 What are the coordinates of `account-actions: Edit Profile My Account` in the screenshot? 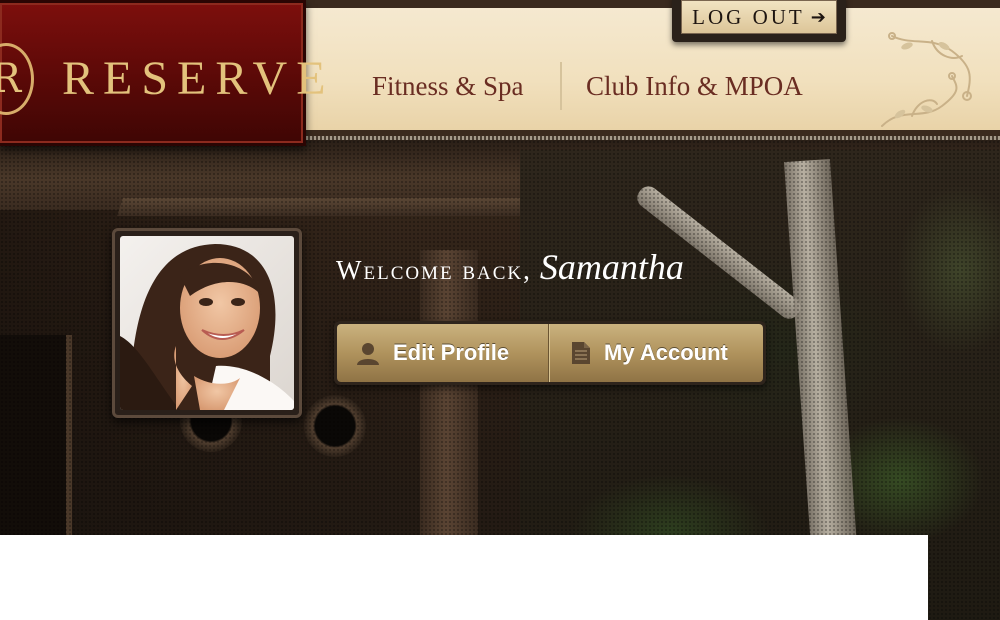 It's located at (550, 353).